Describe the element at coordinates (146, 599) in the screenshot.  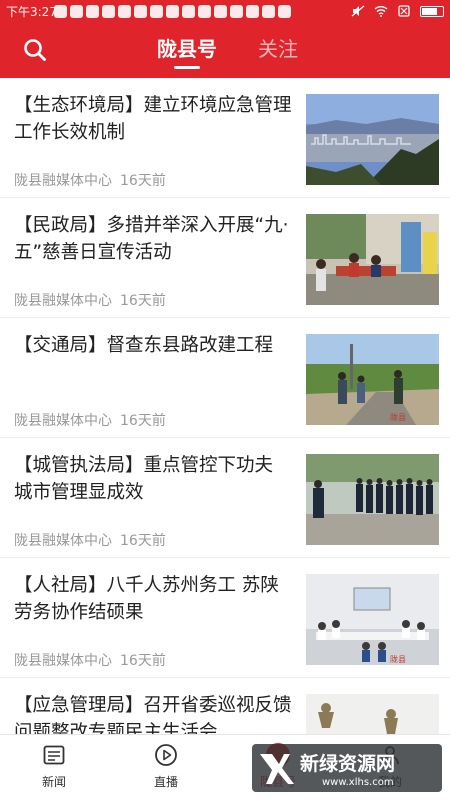
I see `news-title: 【人社局】八千人苏州务工 苏陕劳务协作结硕果` at that location.